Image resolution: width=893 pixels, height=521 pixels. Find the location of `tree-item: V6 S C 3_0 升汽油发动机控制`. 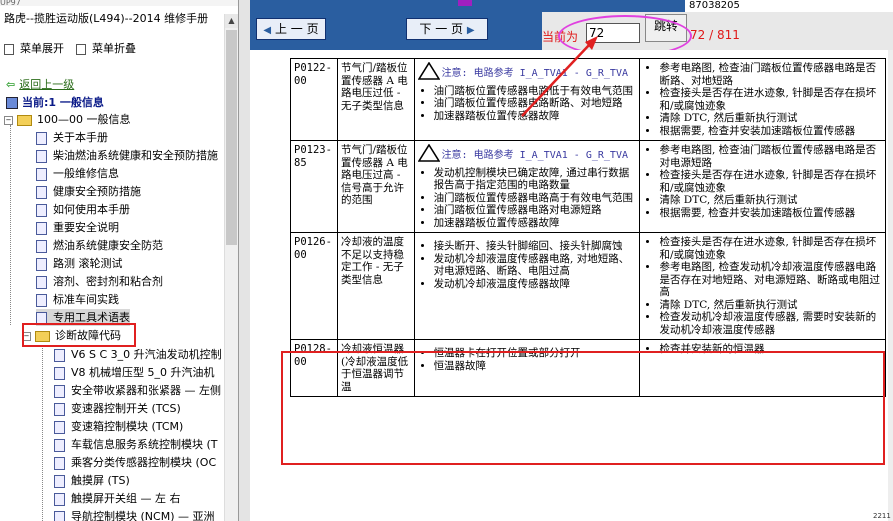

tree-item: V6 S C 3_0 升汽油发动机控制 is located at coordinates (138, 354).